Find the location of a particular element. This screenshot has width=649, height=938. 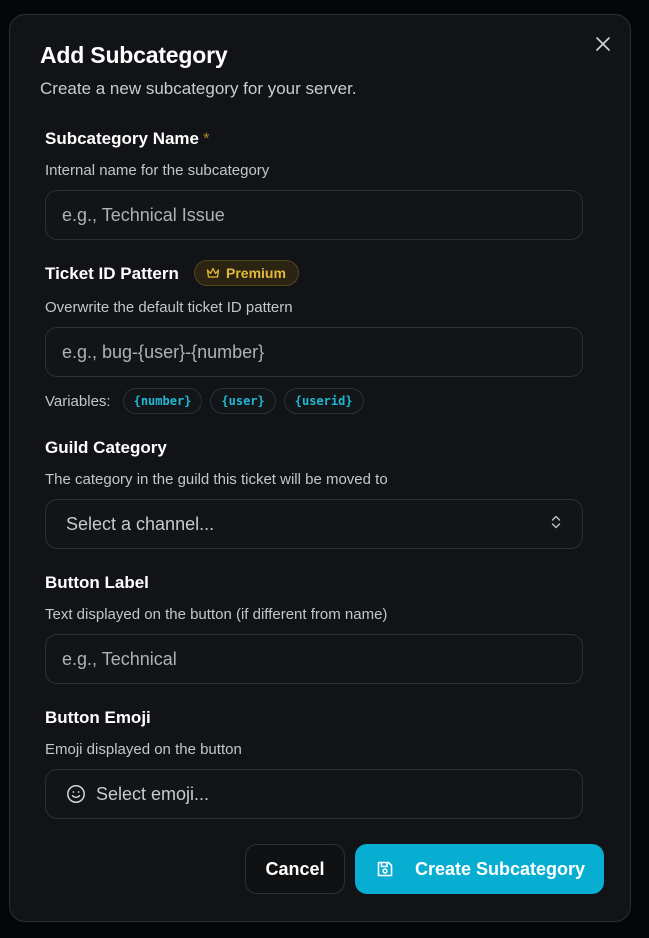

crown-icon is located at coordinates (213, 272).